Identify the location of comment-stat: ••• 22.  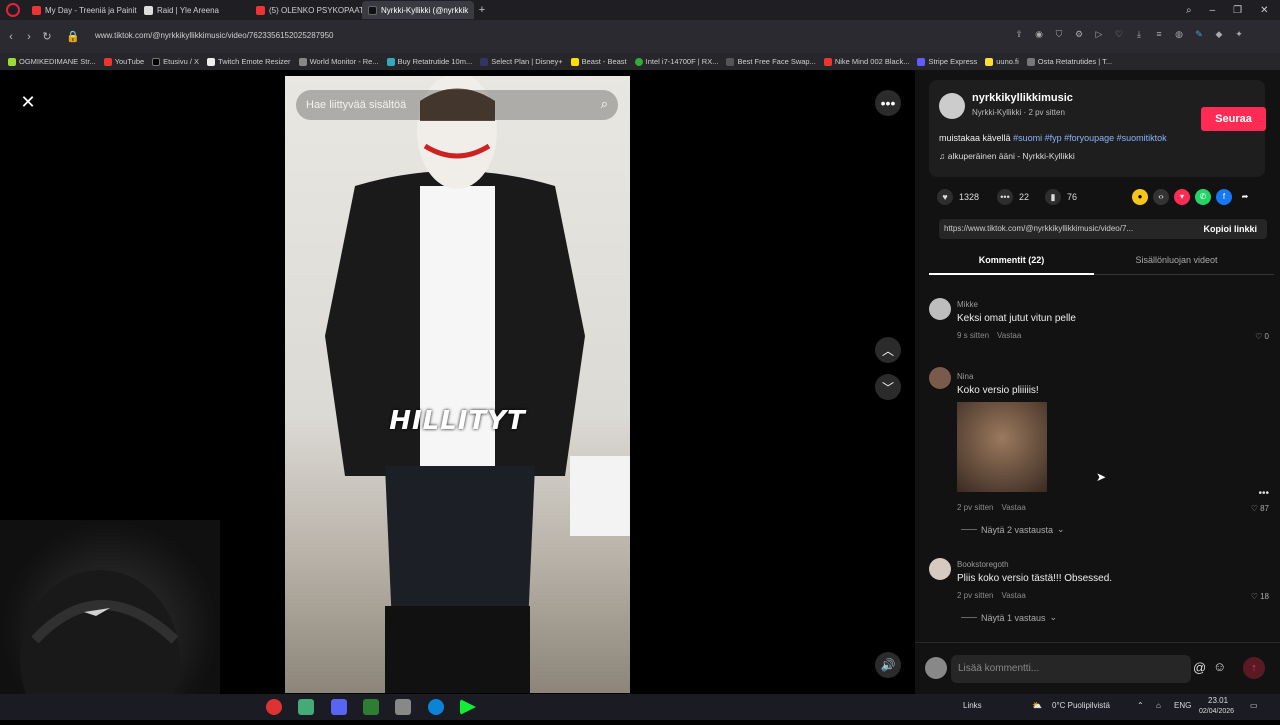
(1013, 197).